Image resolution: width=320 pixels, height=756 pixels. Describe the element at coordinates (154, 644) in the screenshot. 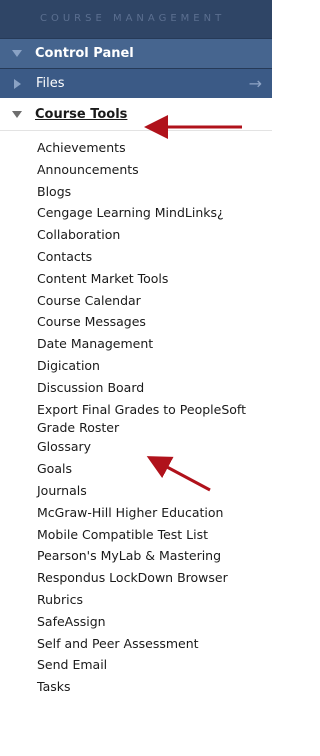

I see `tool-item: Self and Peer Assessment` at that location.